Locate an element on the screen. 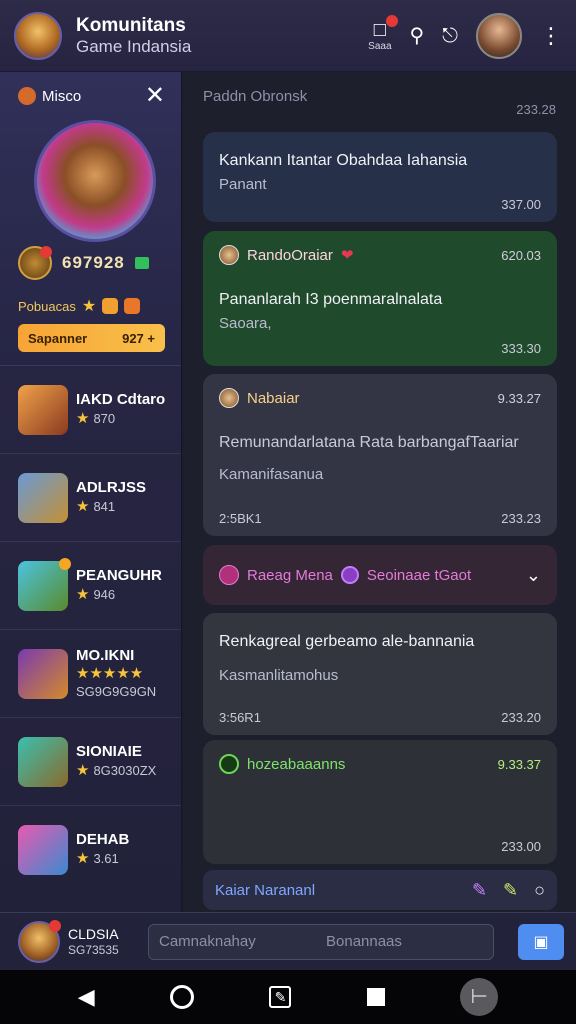 The image size is (576, 1024). back-icon: ◀ is located at coordinates (86, 997).